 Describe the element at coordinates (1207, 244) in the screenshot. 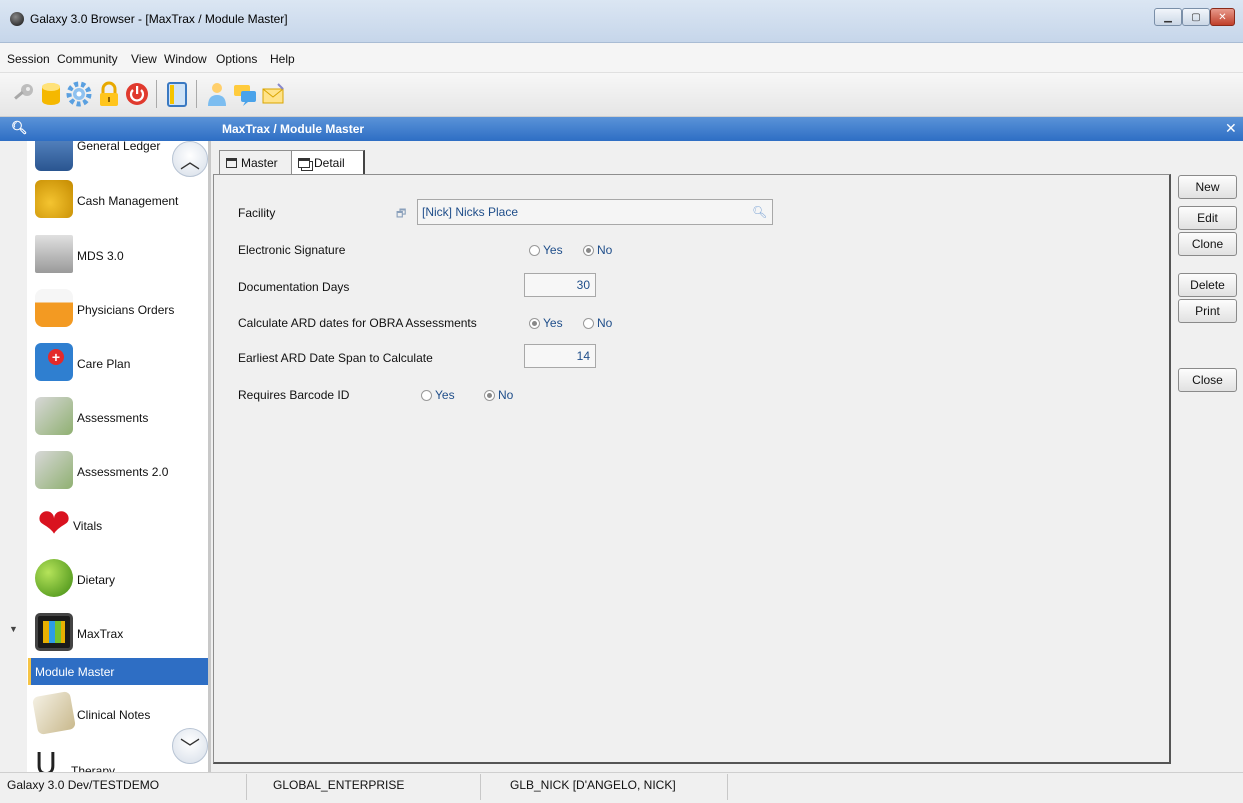

I see `clone-button: Clone` at that location.